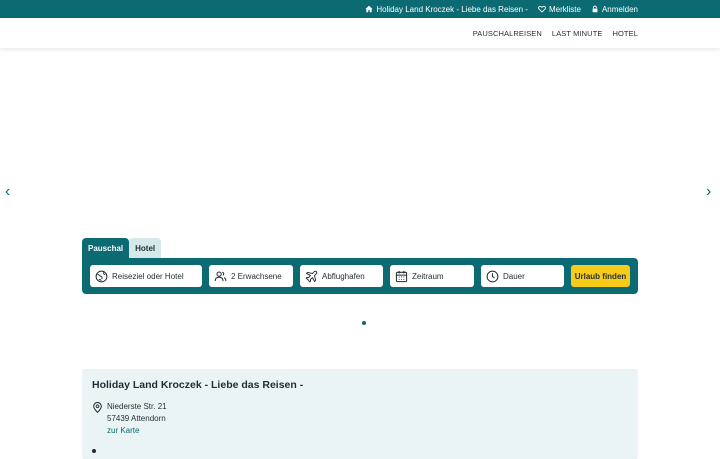  I want to click on lock-icon, so click(595, 9).